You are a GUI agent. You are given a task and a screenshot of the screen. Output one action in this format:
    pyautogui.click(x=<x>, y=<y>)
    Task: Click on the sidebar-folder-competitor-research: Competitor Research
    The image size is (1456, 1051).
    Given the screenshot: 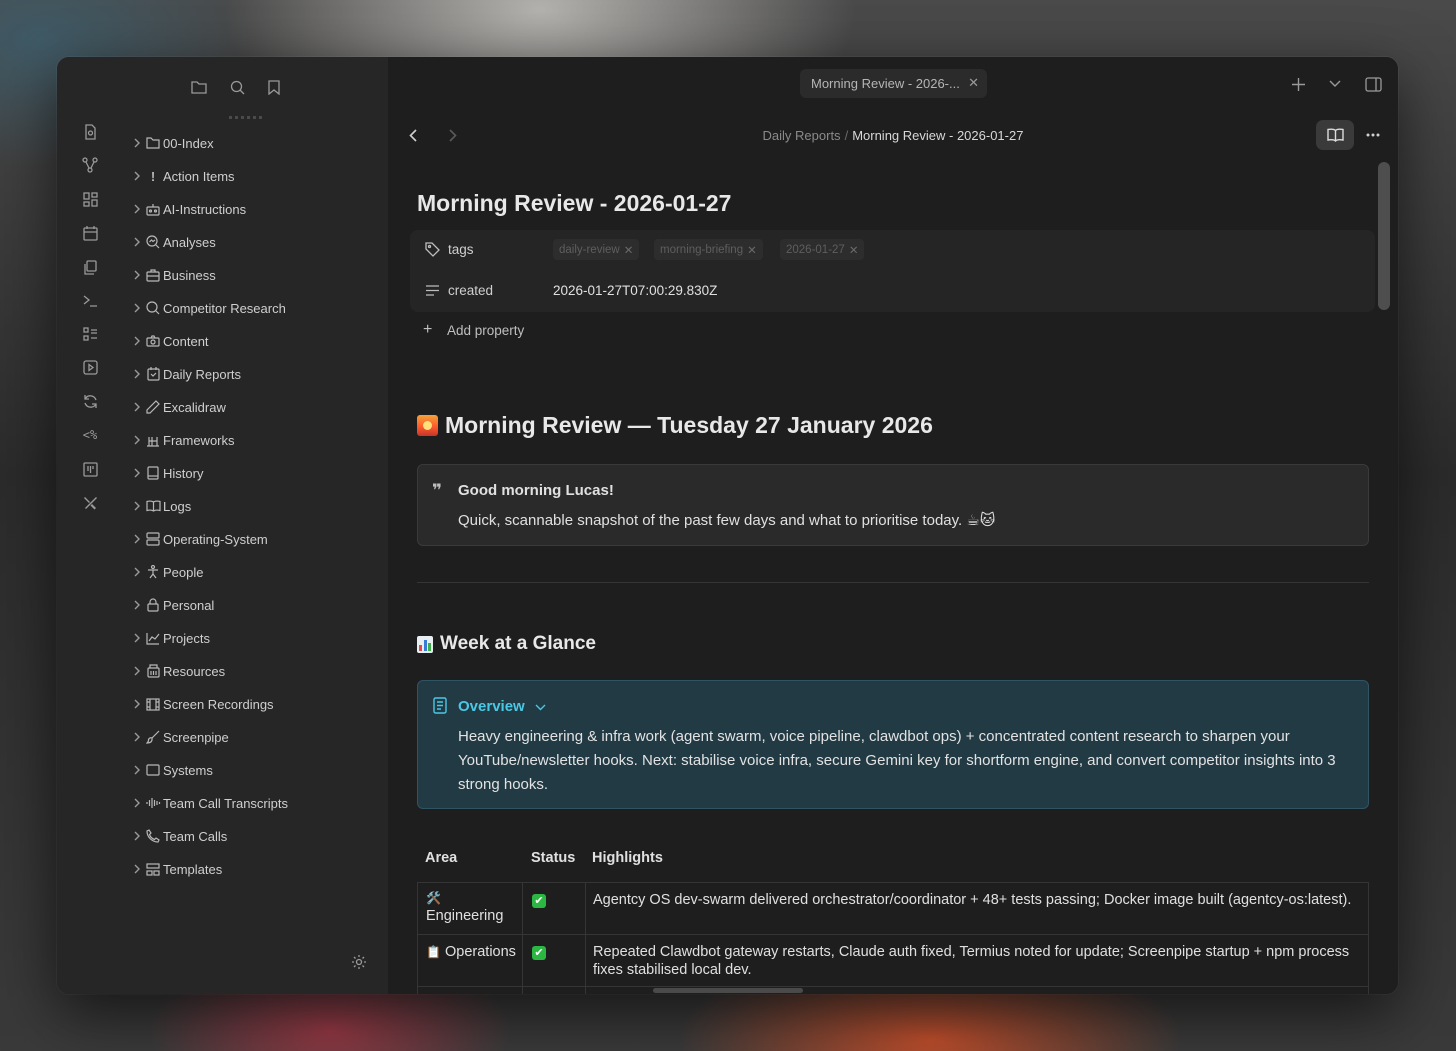 What is the action you would take?
    pyautogui.click(x=256, y=308)
    